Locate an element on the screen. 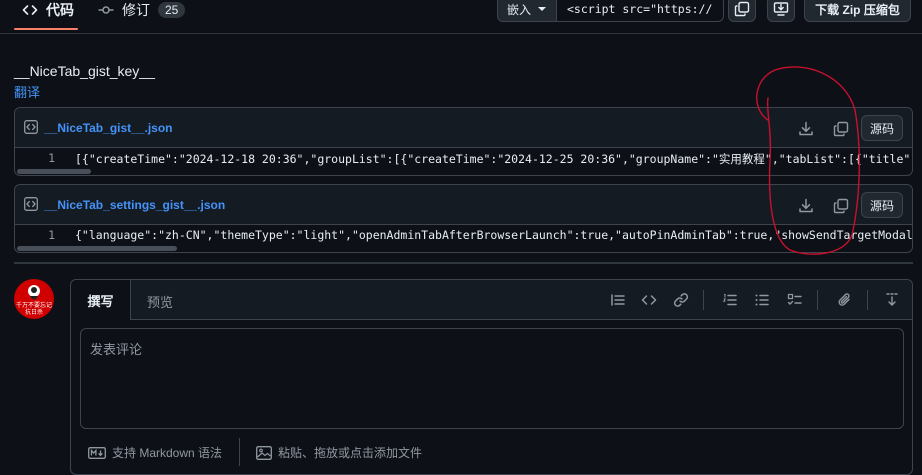  tab-code: 代码 is located at coordinates (48, 10).